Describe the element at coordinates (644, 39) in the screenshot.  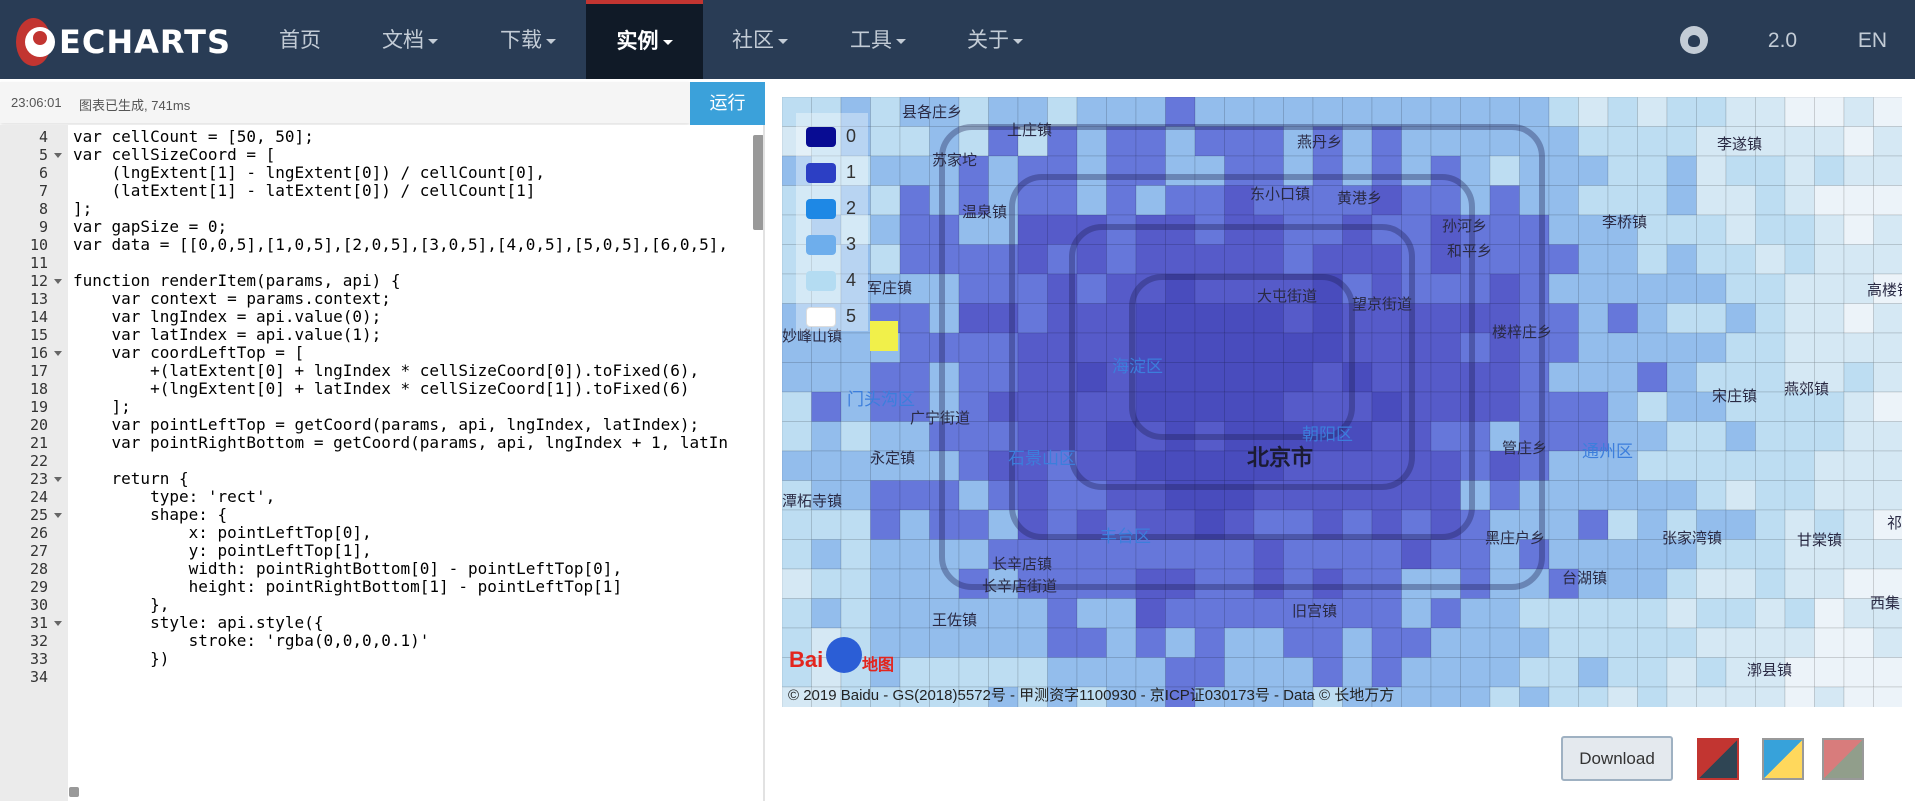
I see `nav-examples: 实例` at that location.